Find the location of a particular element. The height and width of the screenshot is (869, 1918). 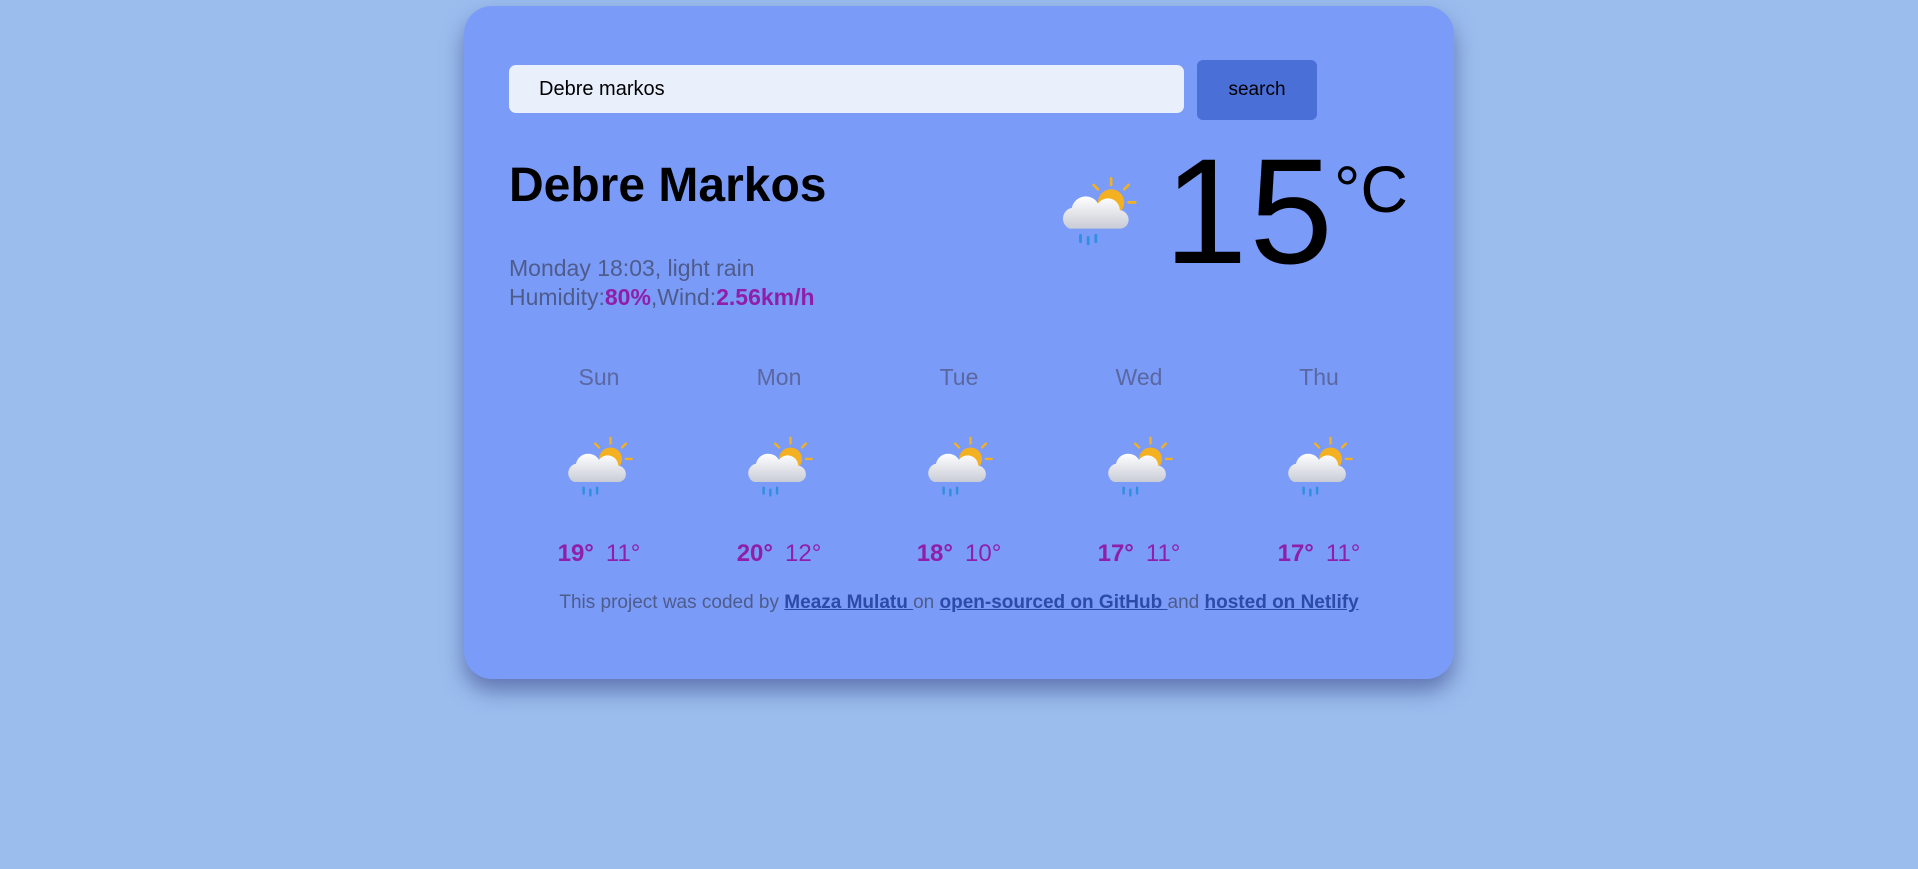

forecast-day-name: Mon is located at coordinates (779, 377).